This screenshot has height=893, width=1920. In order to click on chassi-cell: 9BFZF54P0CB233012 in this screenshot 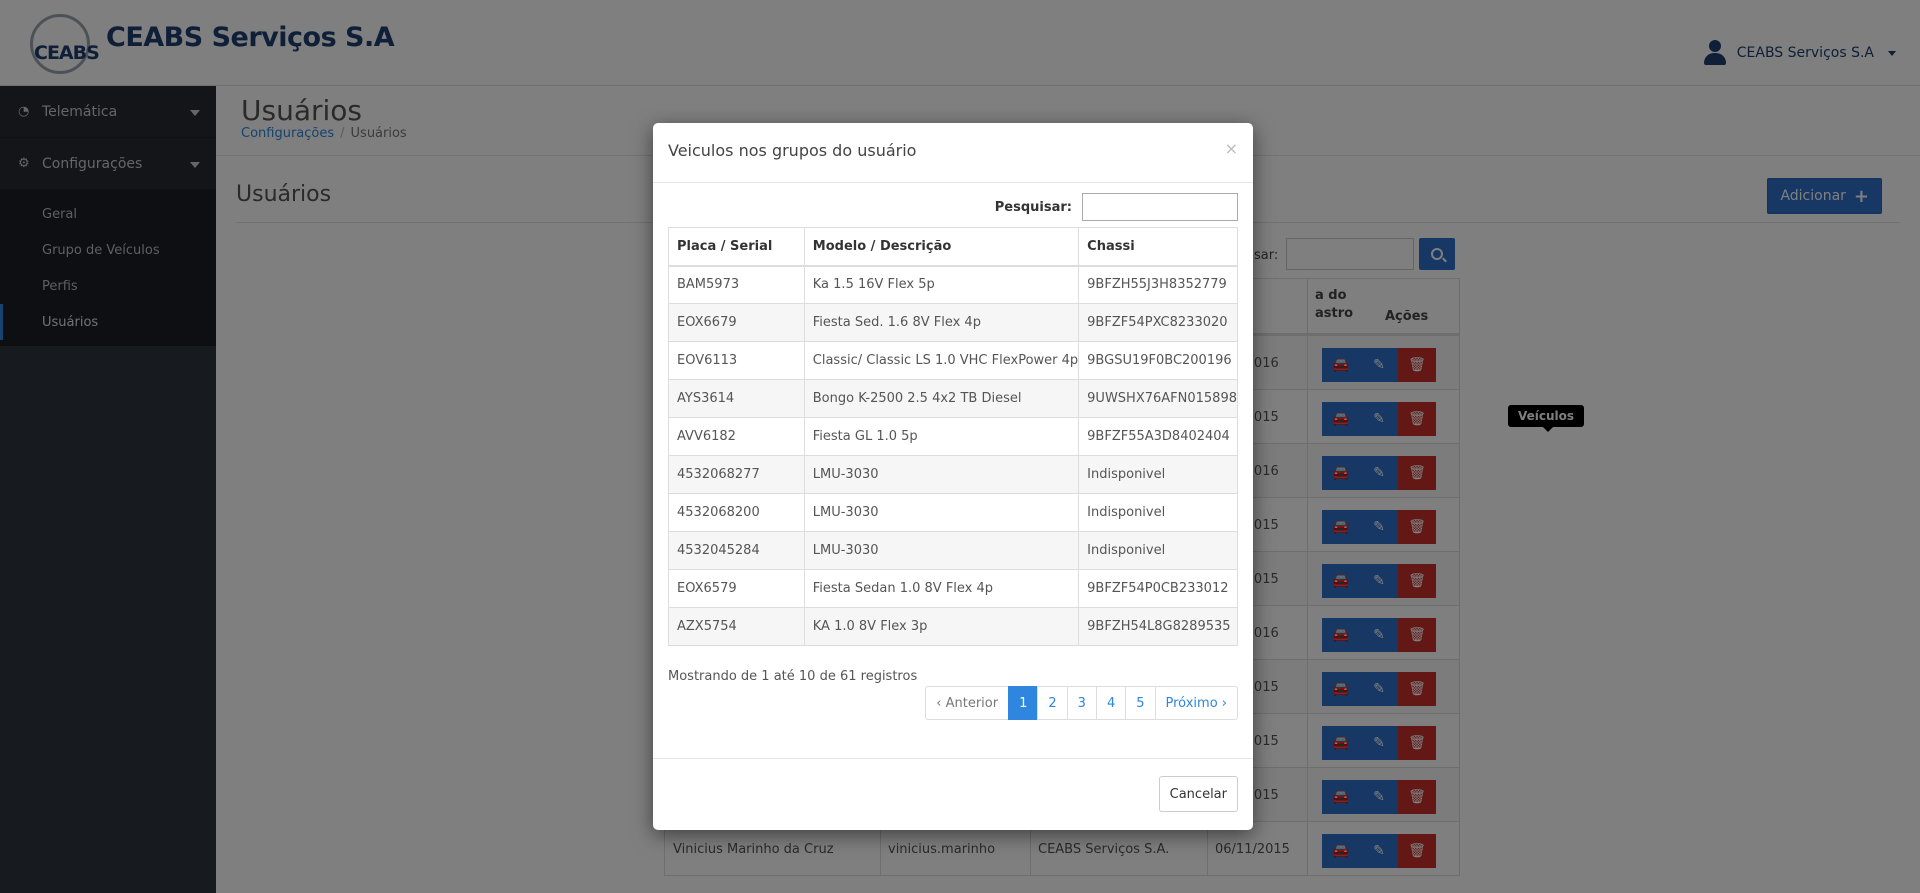, I will do `click(1158, 588)`.